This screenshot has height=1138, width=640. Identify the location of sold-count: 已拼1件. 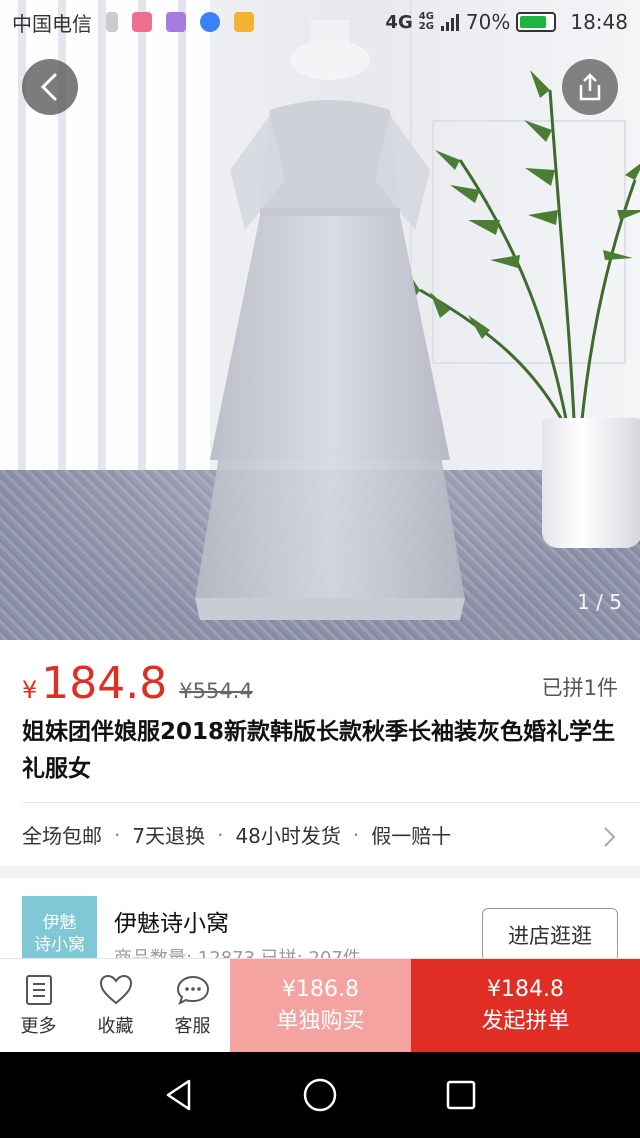
(579, 688).